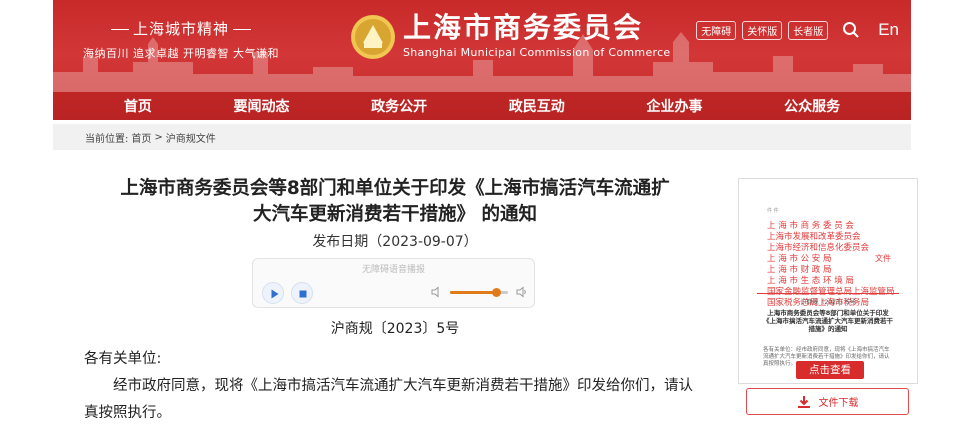 The height and width of the screenshot is (439, 965). Describe the element at coordinates (393, 283) in the screenshot. I see `audio-player: 无障碍语音播报` at that location.